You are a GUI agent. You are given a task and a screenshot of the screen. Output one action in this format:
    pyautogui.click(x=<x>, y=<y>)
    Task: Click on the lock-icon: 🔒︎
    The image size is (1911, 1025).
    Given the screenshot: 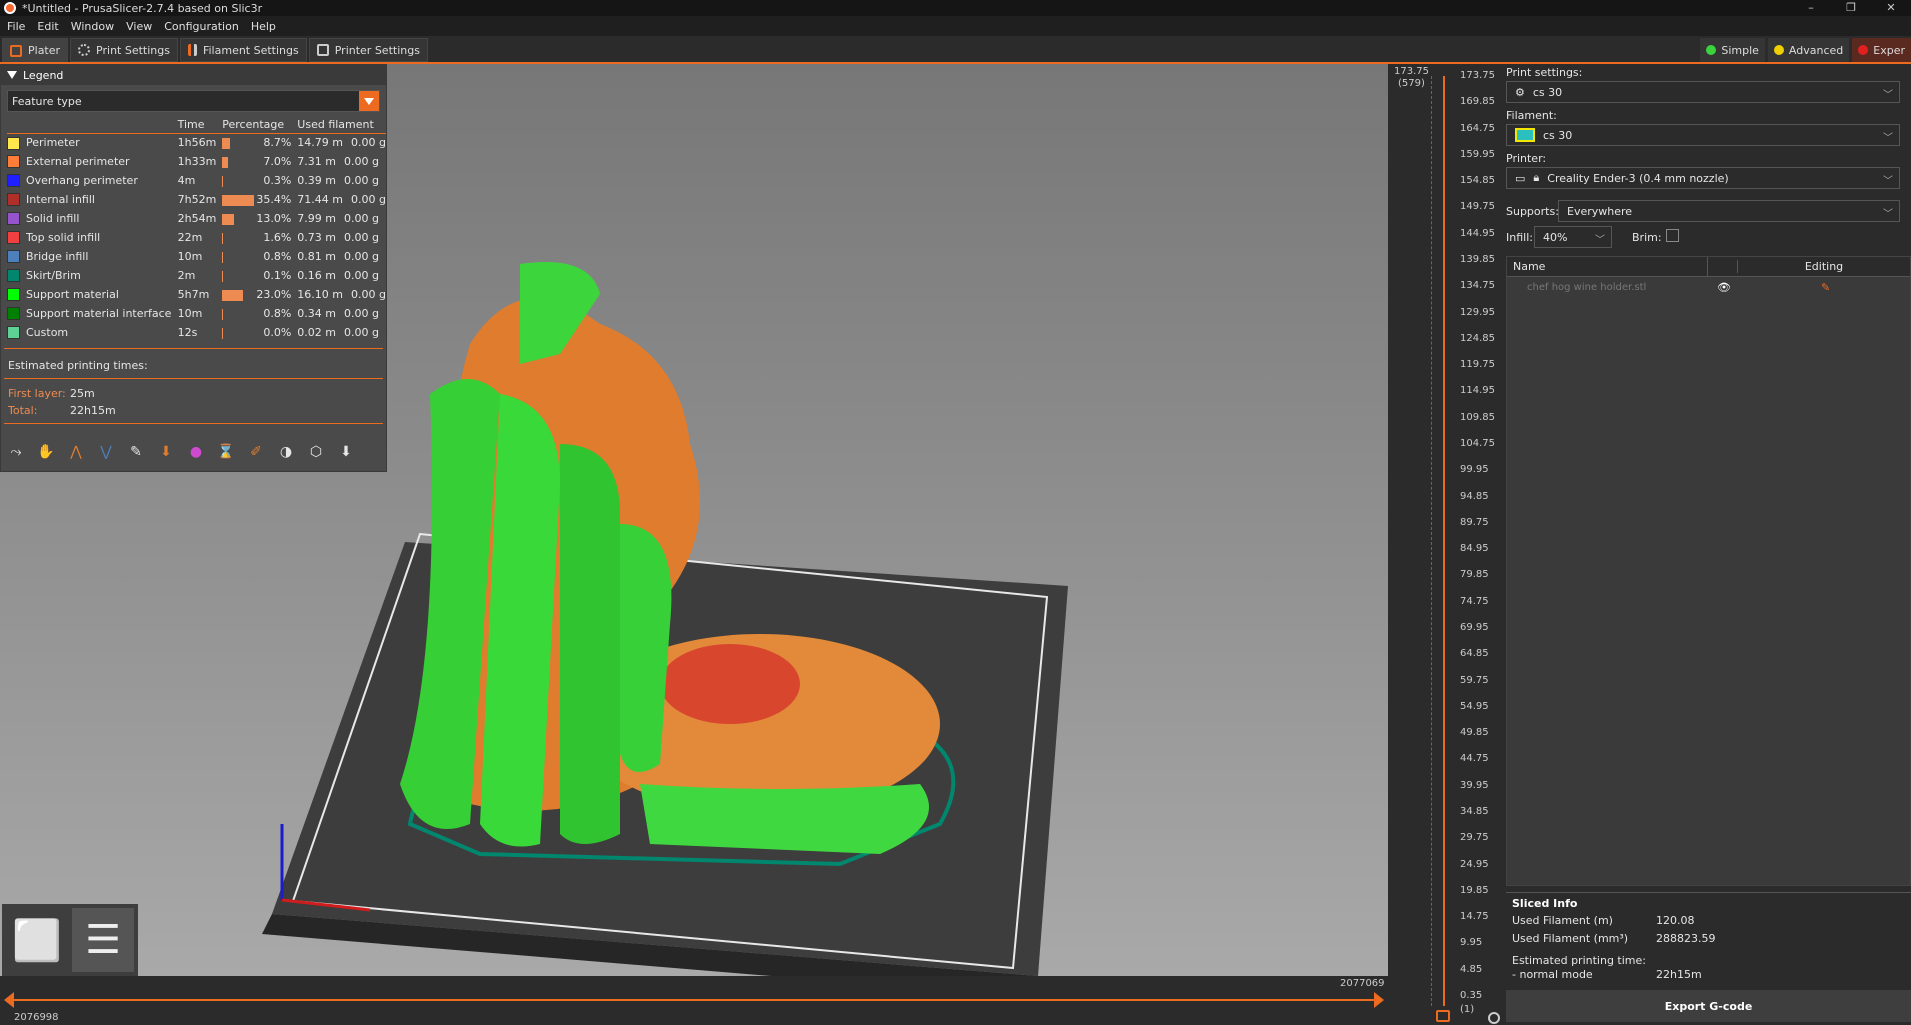 What is the action you would take?
    pyautogui.click(x=1536, y=177)
    